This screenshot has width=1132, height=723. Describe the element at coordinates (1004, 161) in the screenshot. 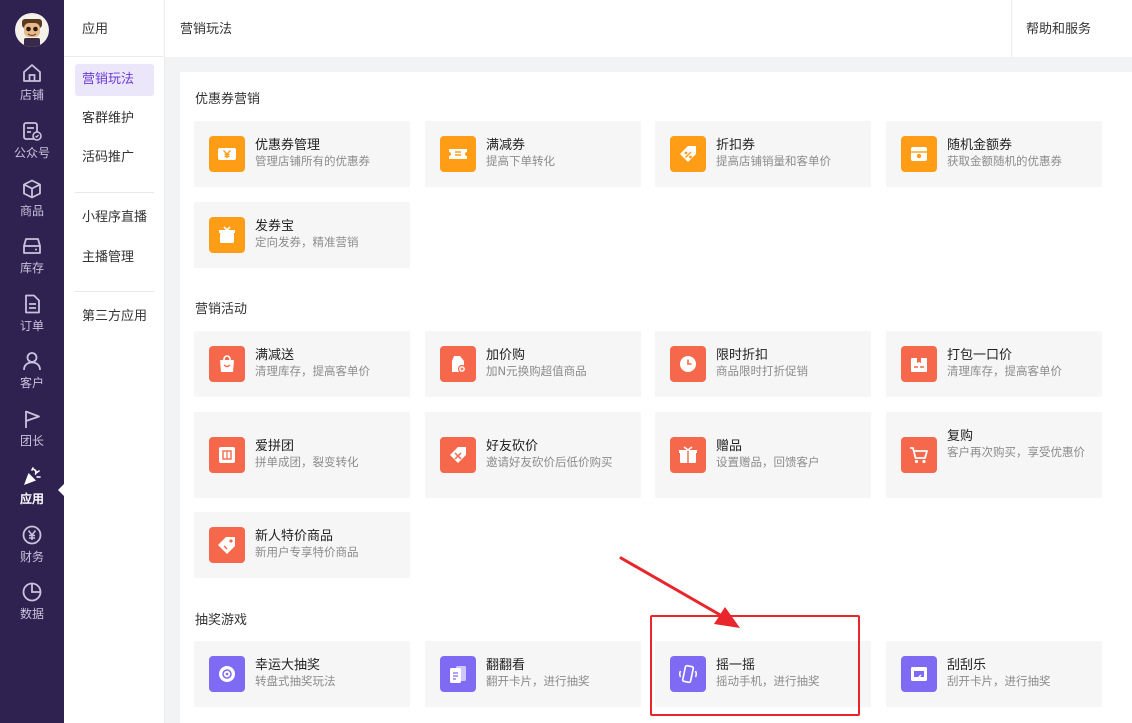

I see `app-card-desc: 获取金额随机的优惠券` at that location.